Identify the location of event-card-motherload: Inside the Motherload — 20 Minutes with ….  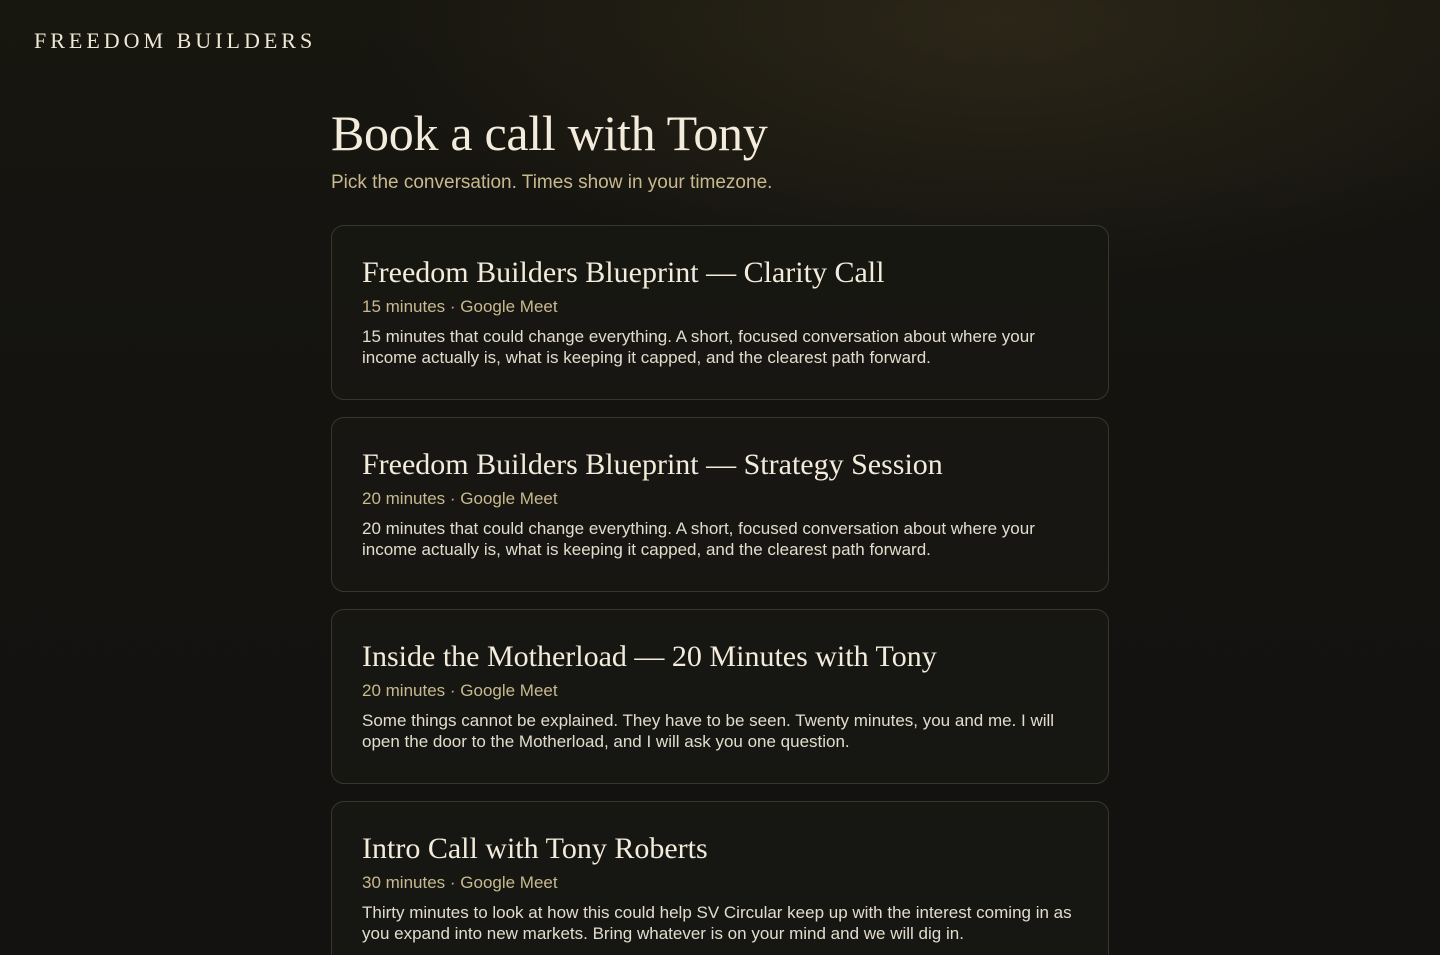
(720, 696).